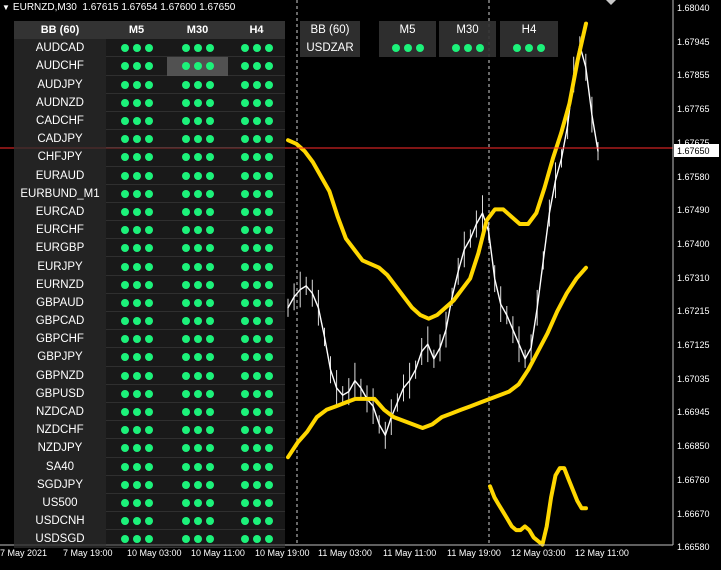 Image resolution: width=721 pixels, height=570 pixels. What do you see at coordinates (60, 302) in the screenshot?
I see `symbol-label: GBPAUD` at bounding box center [60, 302].